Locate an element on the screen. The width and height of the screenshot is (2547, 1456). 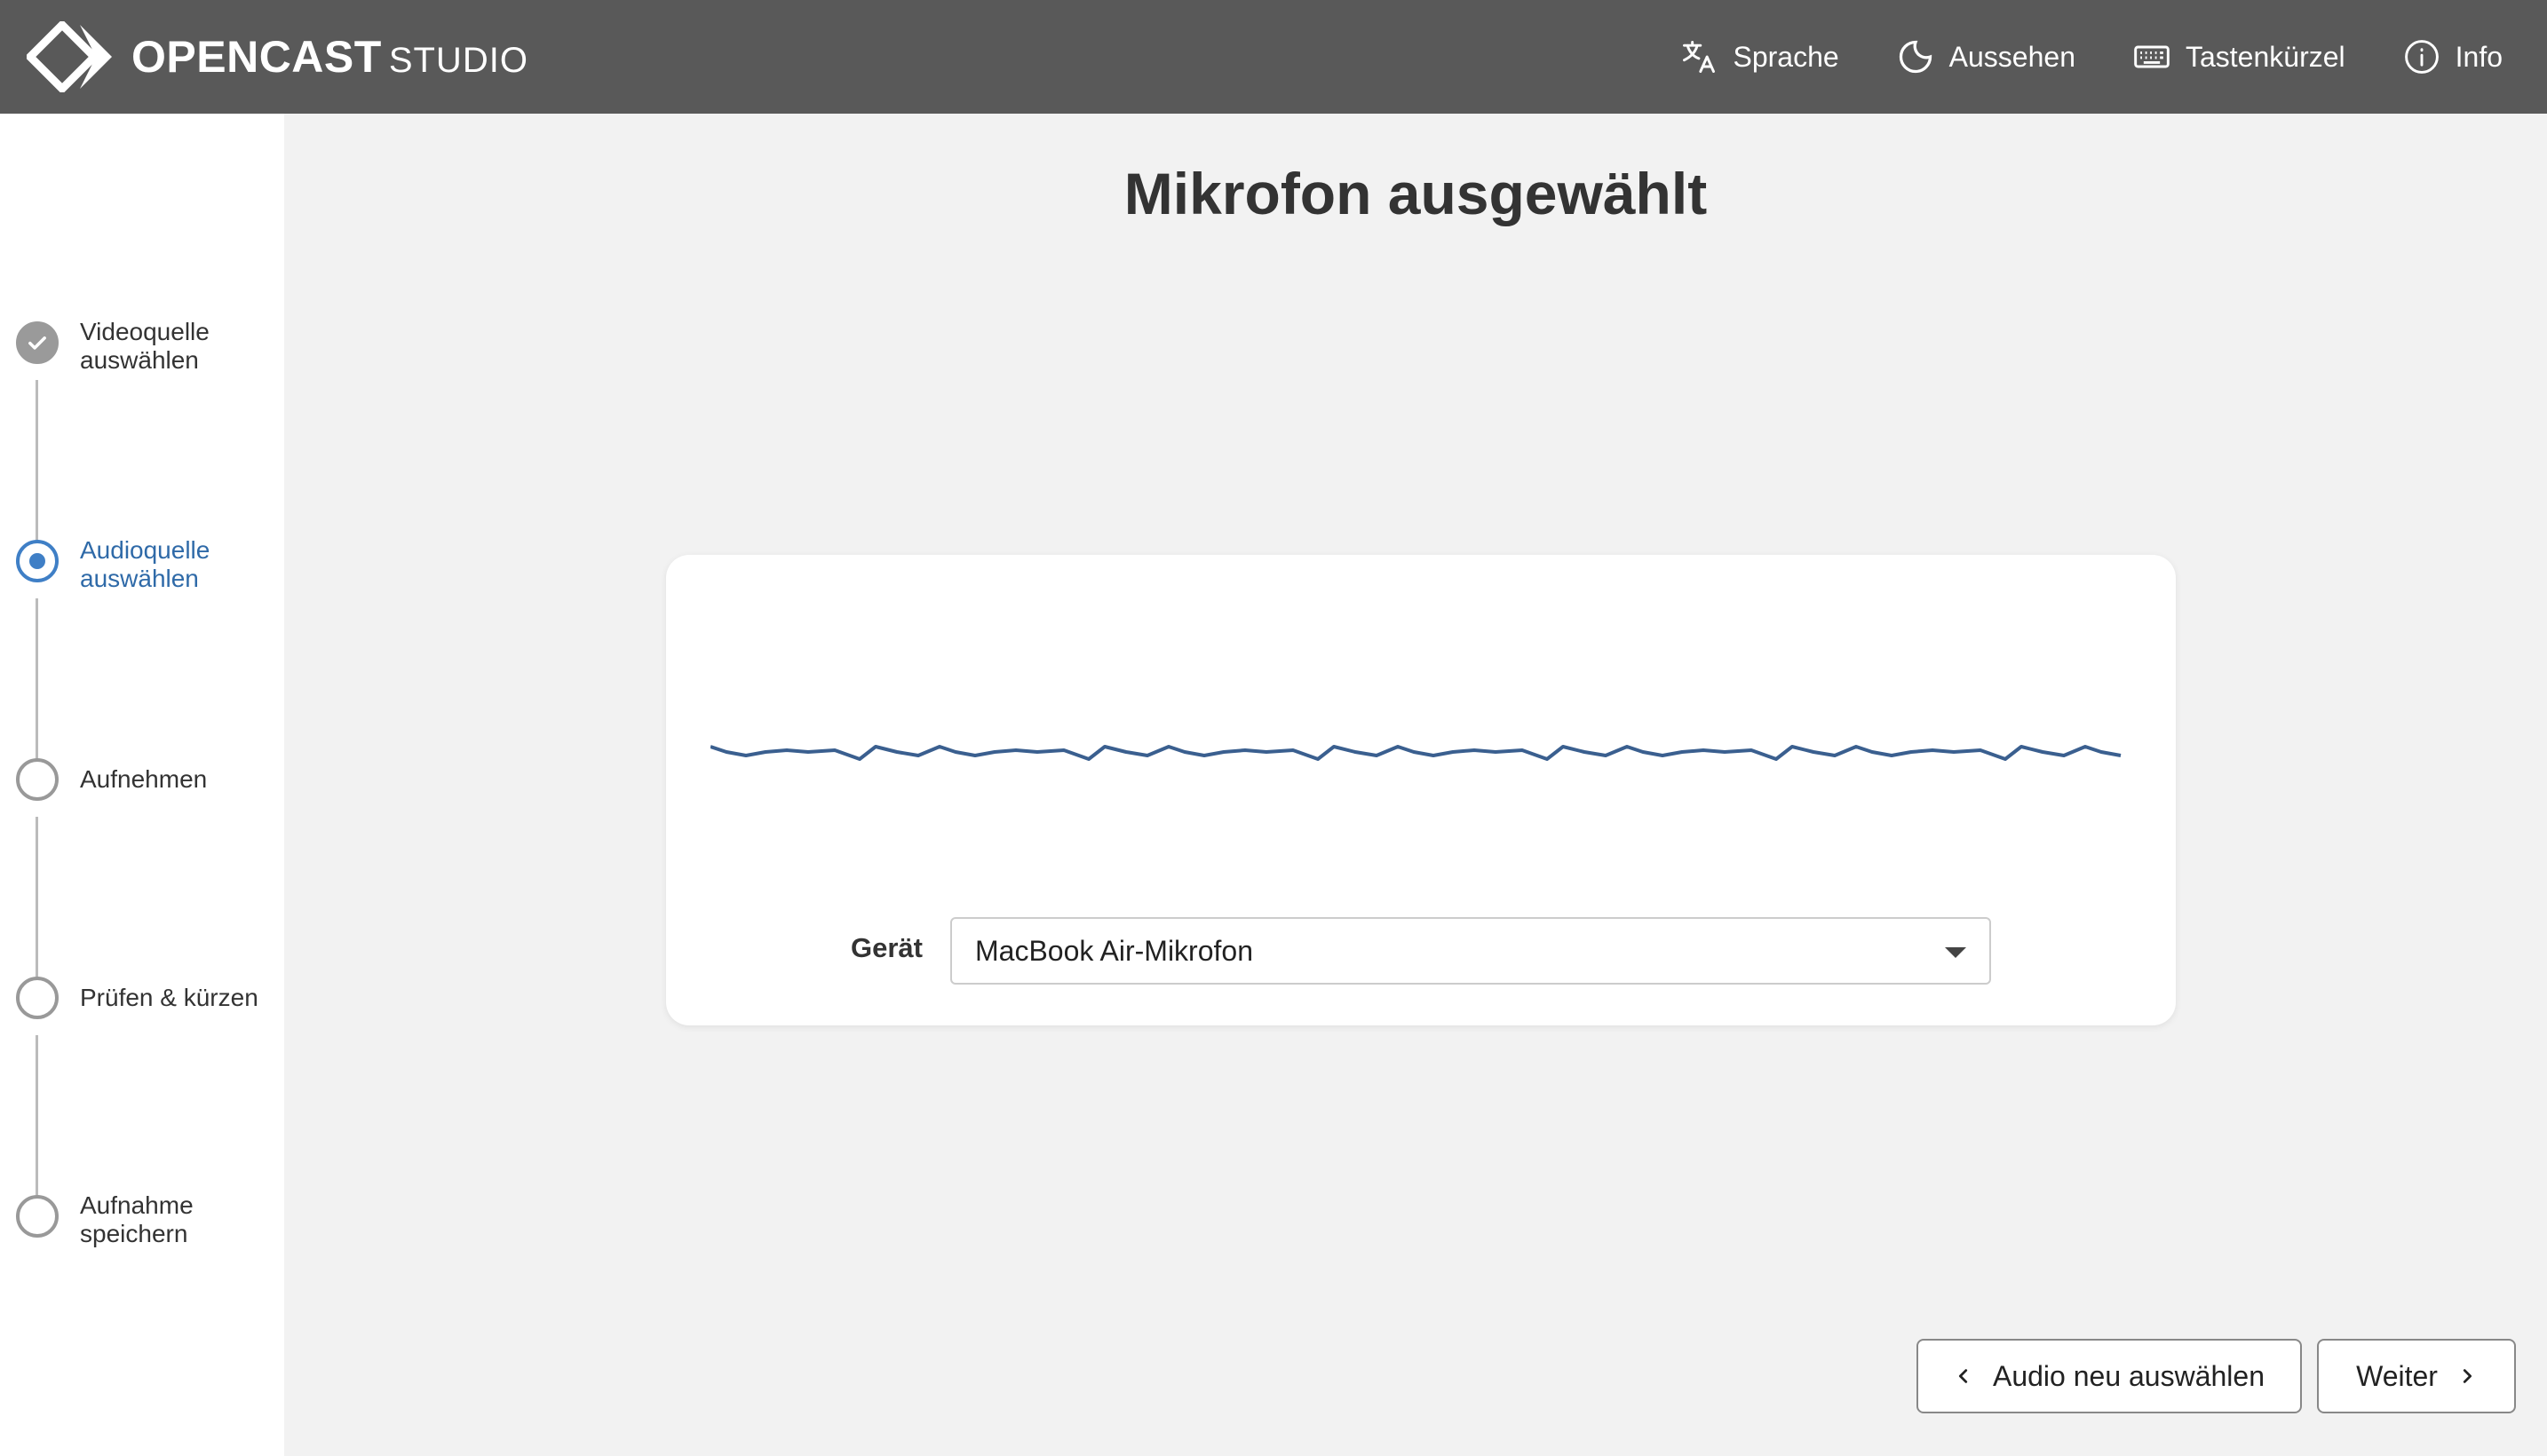
header-nav: Sprache Aussehen Tastenkürzel Info is located at coordinates (2063, 57).